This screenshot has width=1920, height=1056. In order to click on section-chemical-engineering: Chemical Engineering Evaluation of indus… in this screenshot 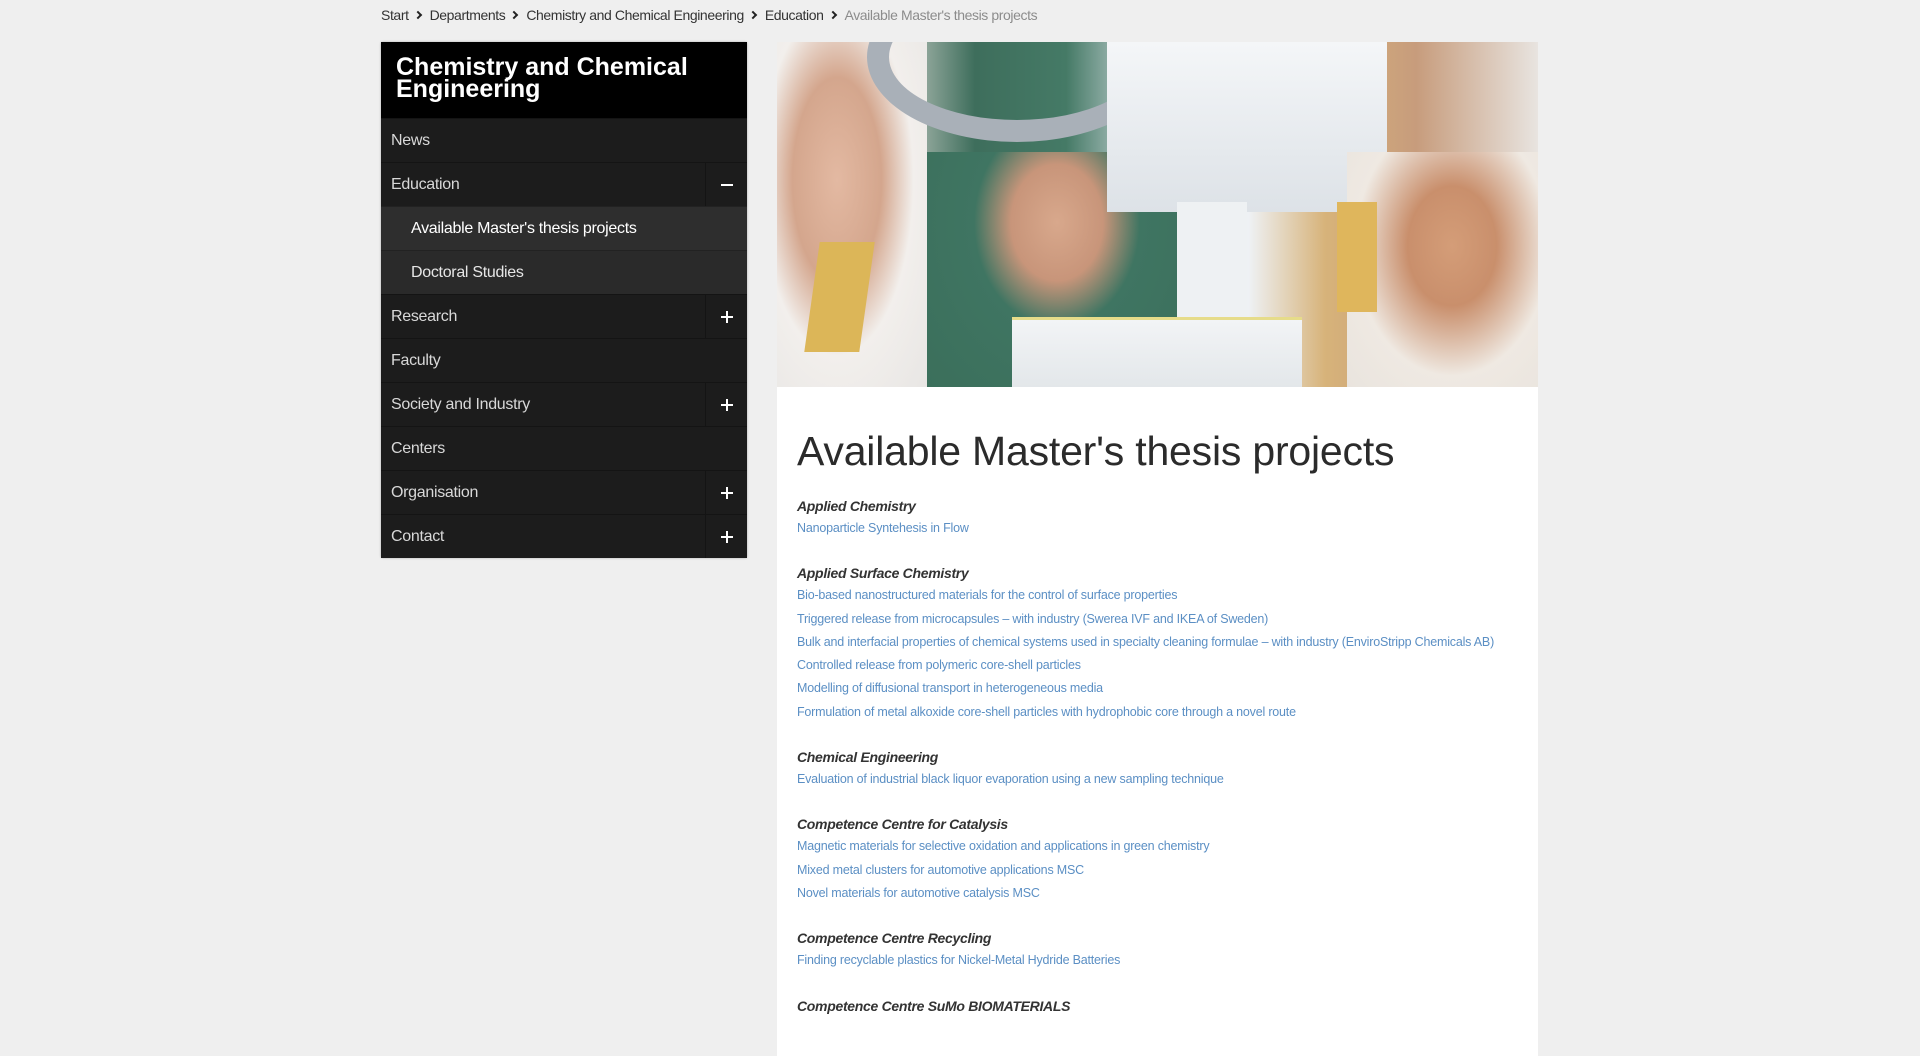, I will do `click(1157, 768)`.